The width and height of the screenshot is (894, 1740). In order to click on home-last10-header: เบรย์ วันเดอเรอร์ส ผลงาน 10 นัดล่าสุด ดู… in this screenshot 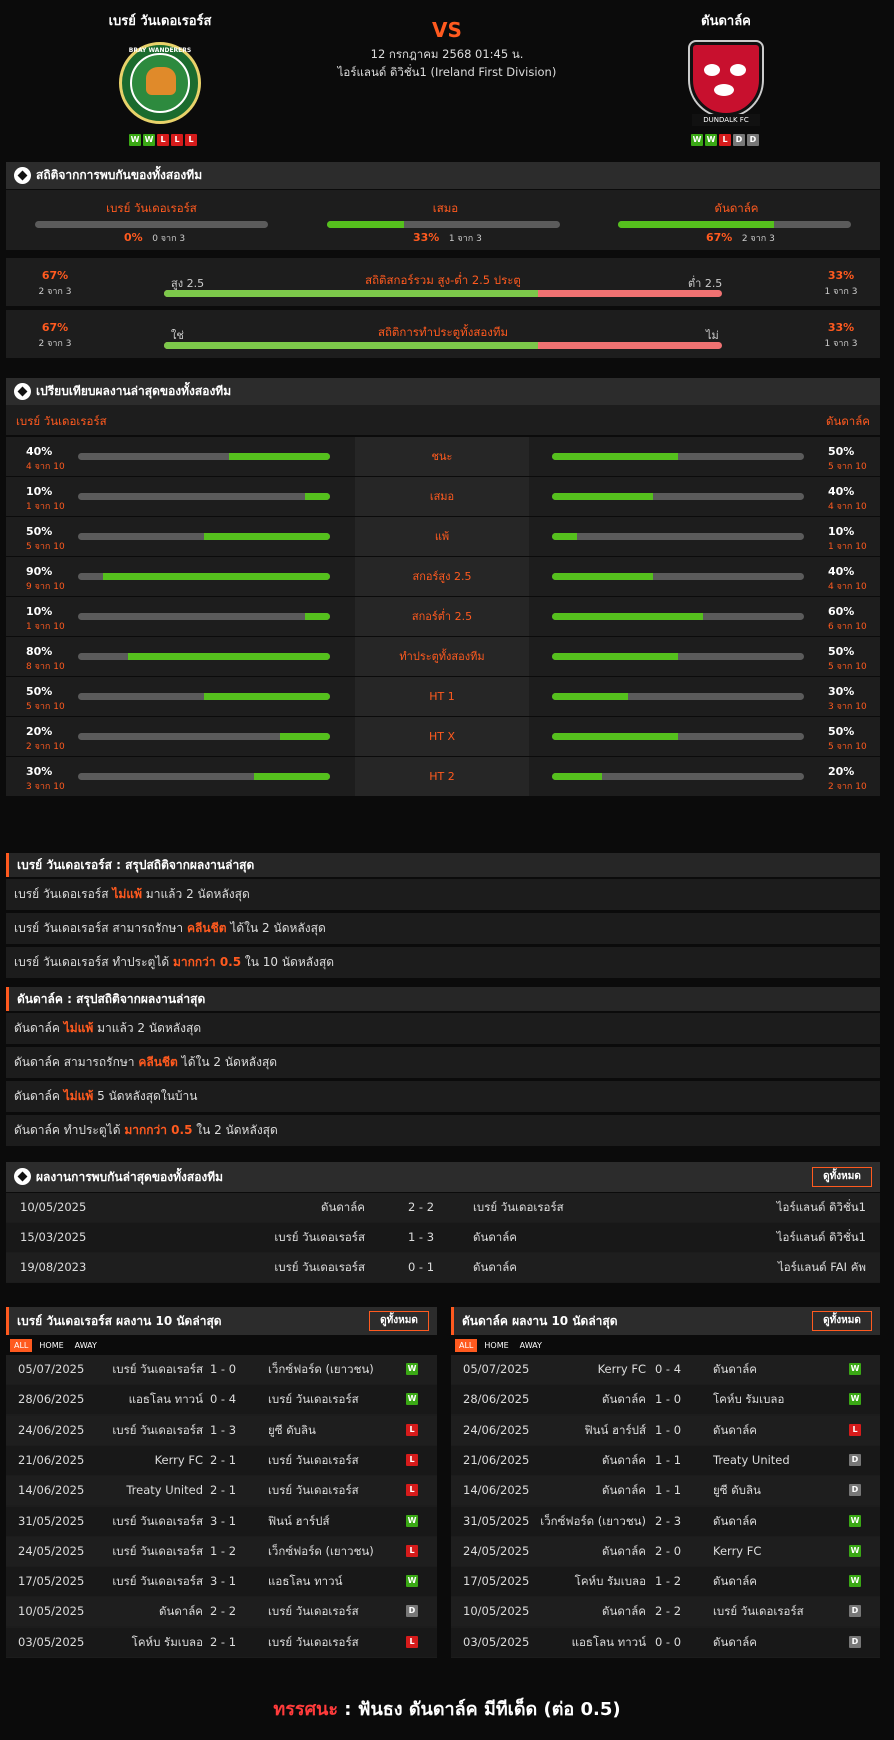, I will do `click(221, 1321)`.